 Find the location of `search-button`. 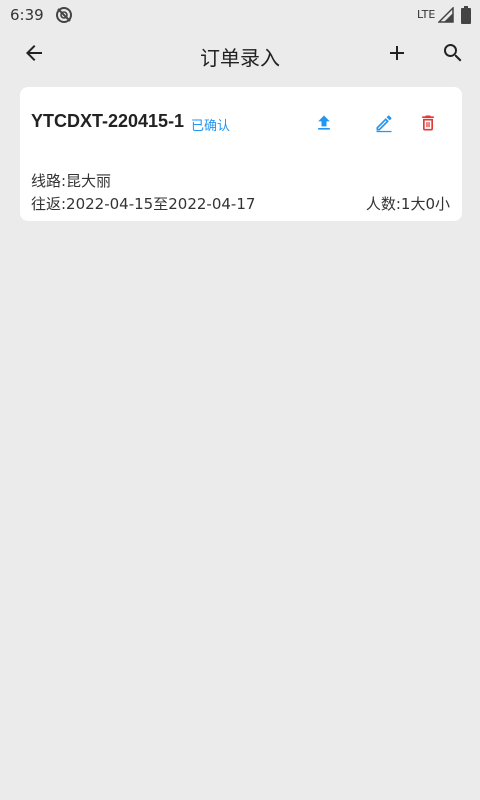

search-button is located at coordinates (453, 53).